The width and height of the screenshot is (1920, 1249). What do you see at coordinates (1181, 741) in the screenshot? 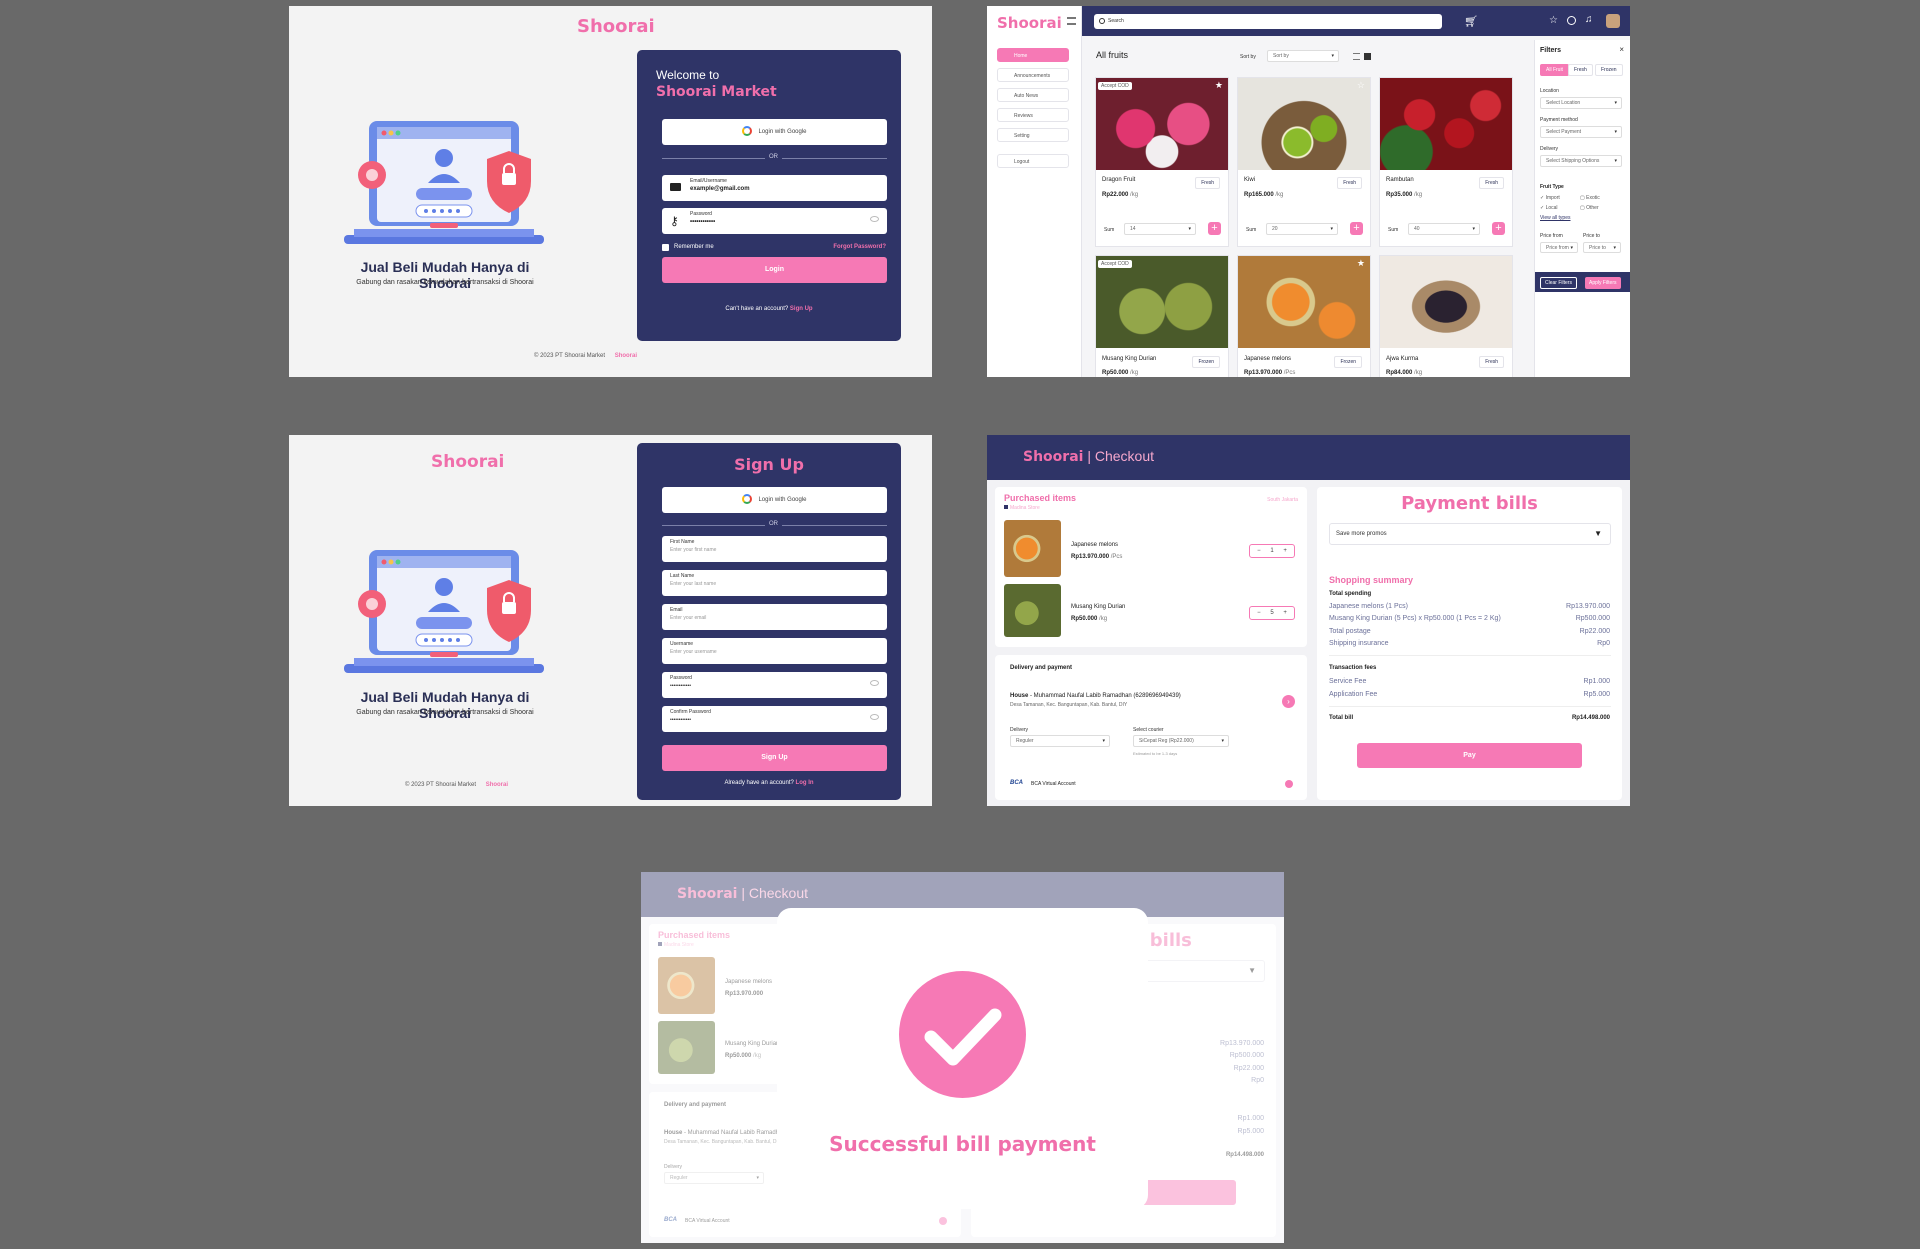
I see `courier-select: SiCepat Reg (Rp22.000)` at bounding box center [1181, 741].